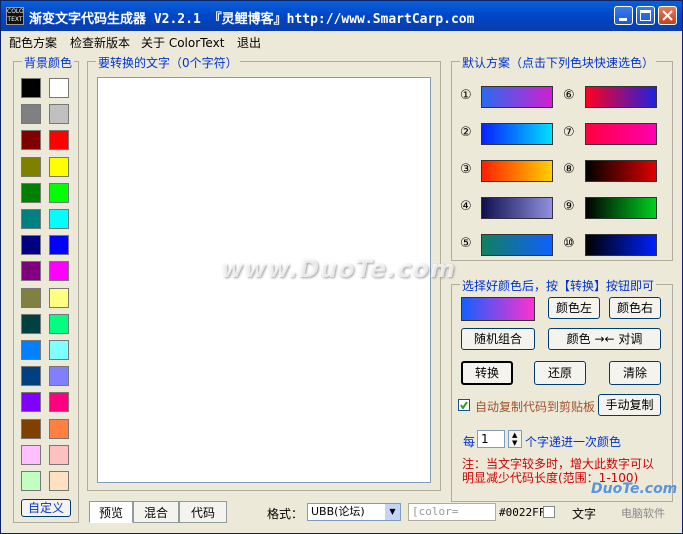 The image size is (683, 534). I want to click on step-input: 1, so click(491, 439).